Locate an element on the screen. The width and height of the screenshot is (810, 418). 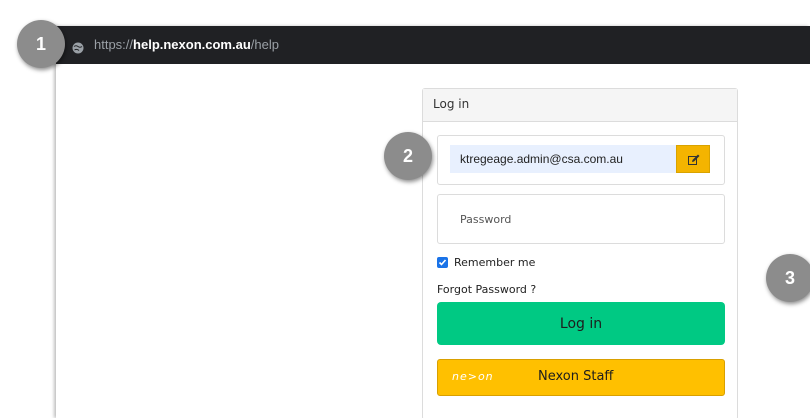
email-field is located at coordinates (563, 159).